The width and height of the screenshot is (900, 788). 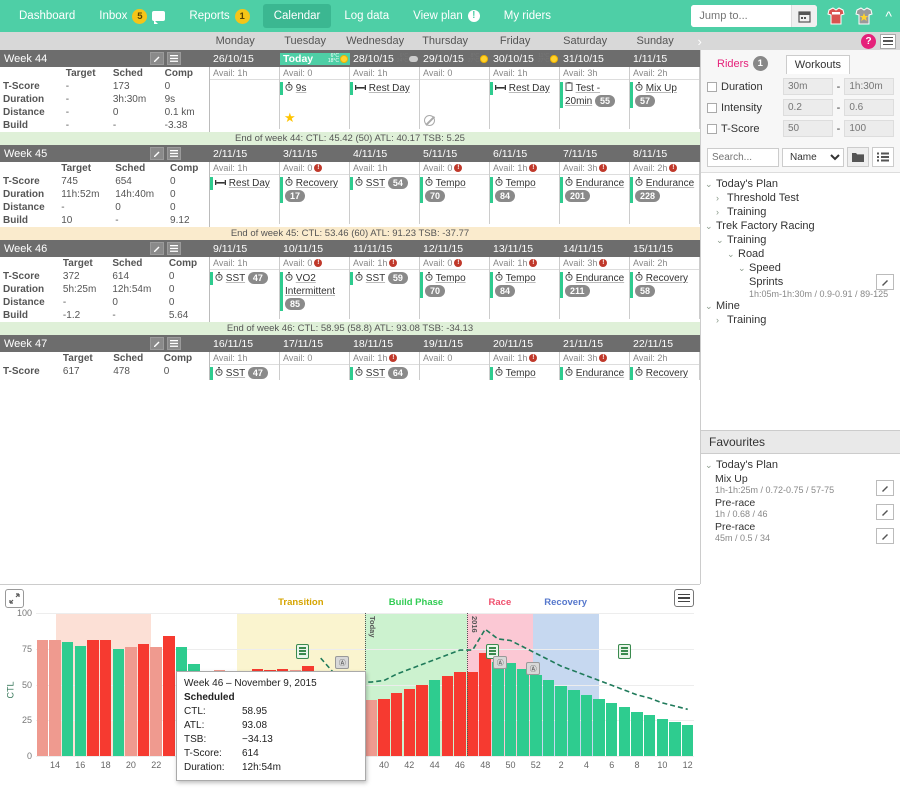 I want to click on chart-clipboard-icon, so click(x=625, y=652).